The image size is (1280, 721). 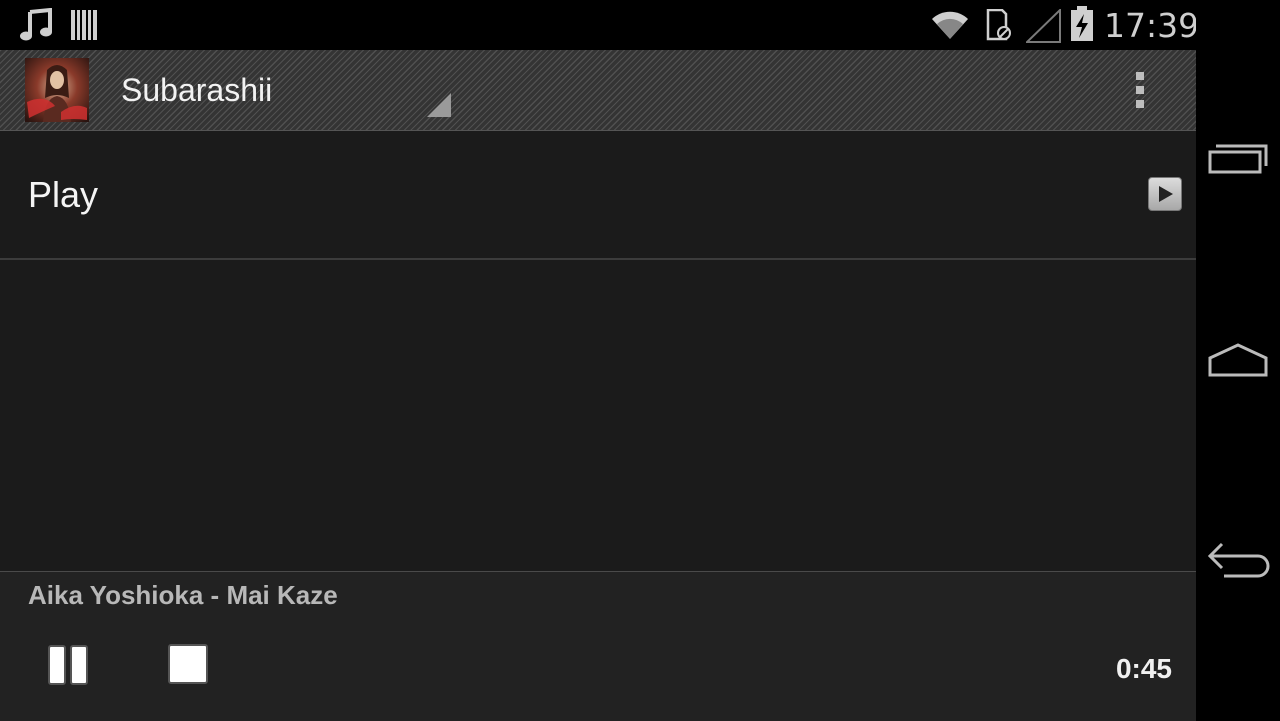 I want to click on home-icon, so click(x=1238, y=360).